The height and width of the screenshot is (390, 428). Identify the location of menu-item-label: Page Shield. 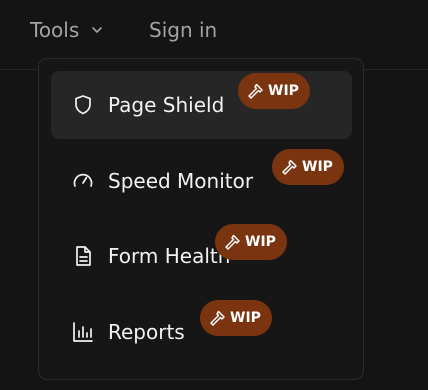
(166, 105).